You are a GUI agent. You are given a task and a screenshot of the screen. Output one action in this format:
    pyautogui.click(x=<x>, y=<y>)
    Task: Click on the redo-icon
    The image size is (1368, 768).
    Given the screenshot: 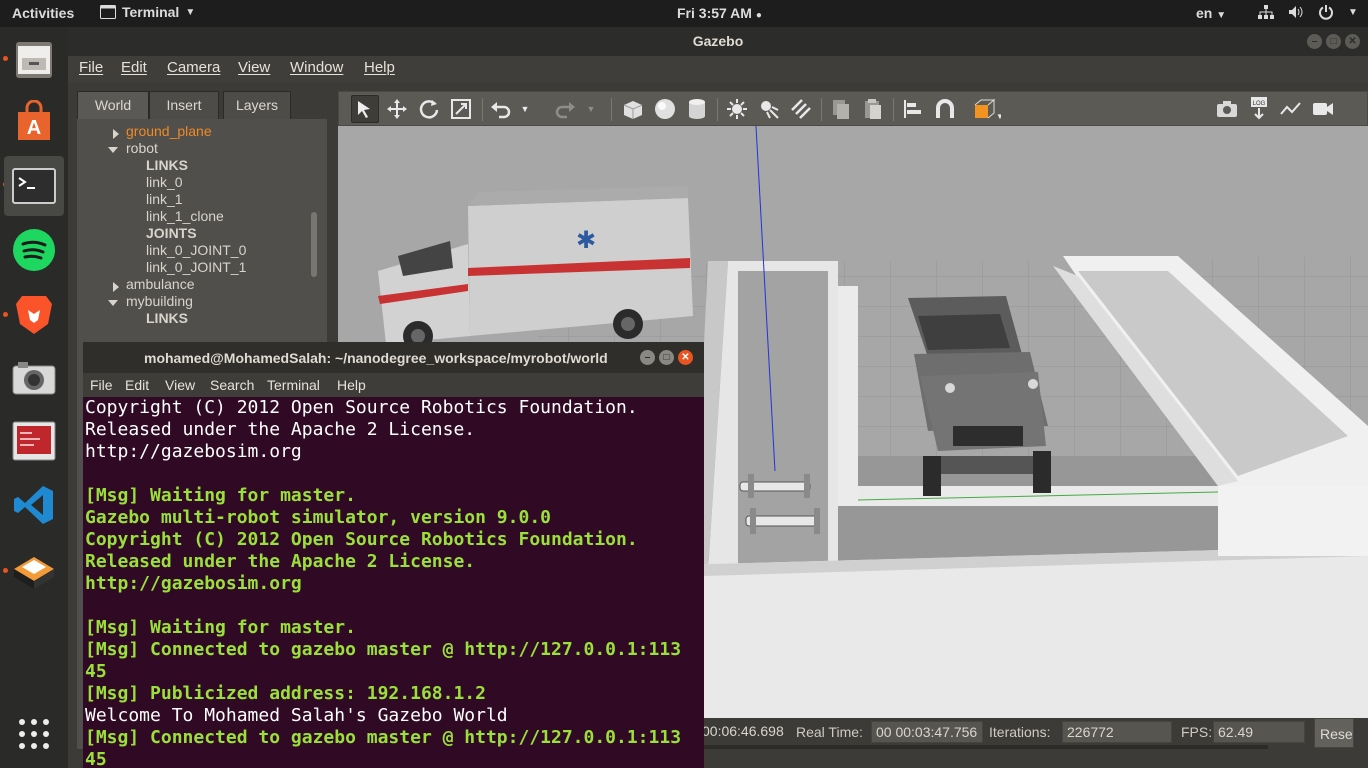 What is the action you would take?
    pyautogui.click(x=565, y=110)
    